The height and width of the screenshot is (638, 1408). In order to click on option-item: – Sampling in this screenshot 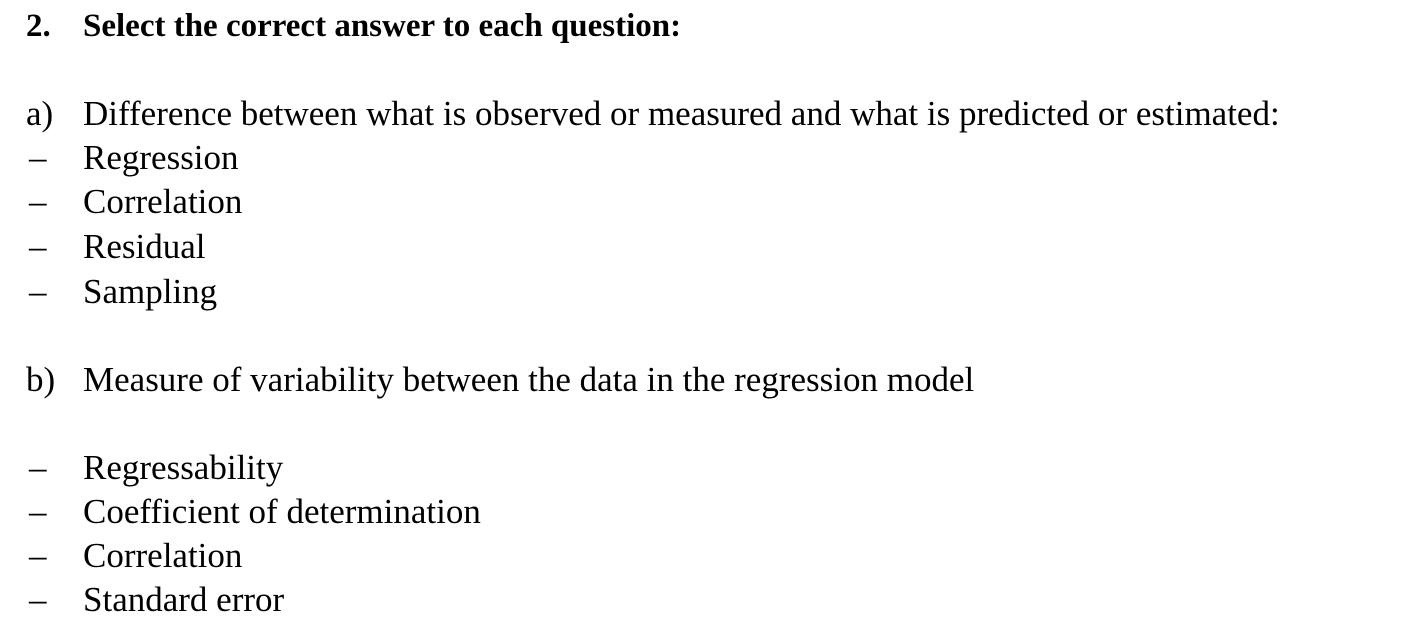, I will do `click(121, 292)`.